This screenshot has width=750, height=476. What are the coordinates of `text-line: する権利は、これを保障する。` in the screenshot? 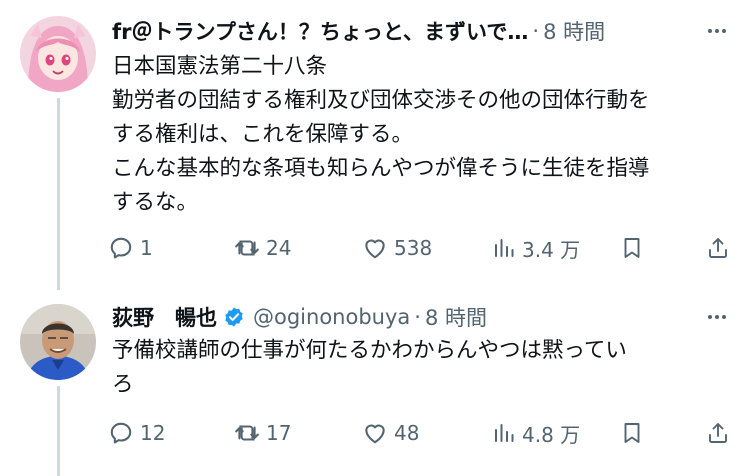 It's located at (263, 134).